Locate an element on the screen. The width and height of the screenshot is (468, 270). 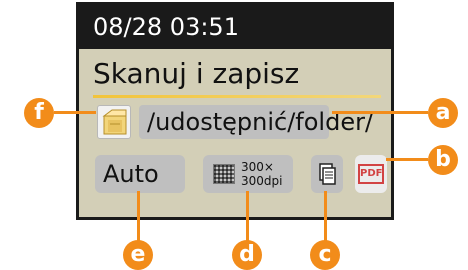
auto-setting: Auto is located at coordinates (140, 174).